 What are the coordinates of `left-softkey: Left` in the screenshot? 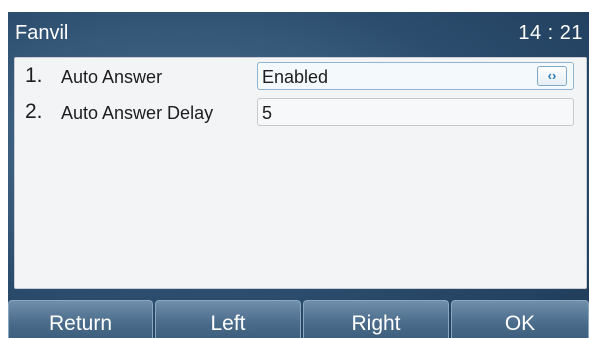 It's located at (228, 319).